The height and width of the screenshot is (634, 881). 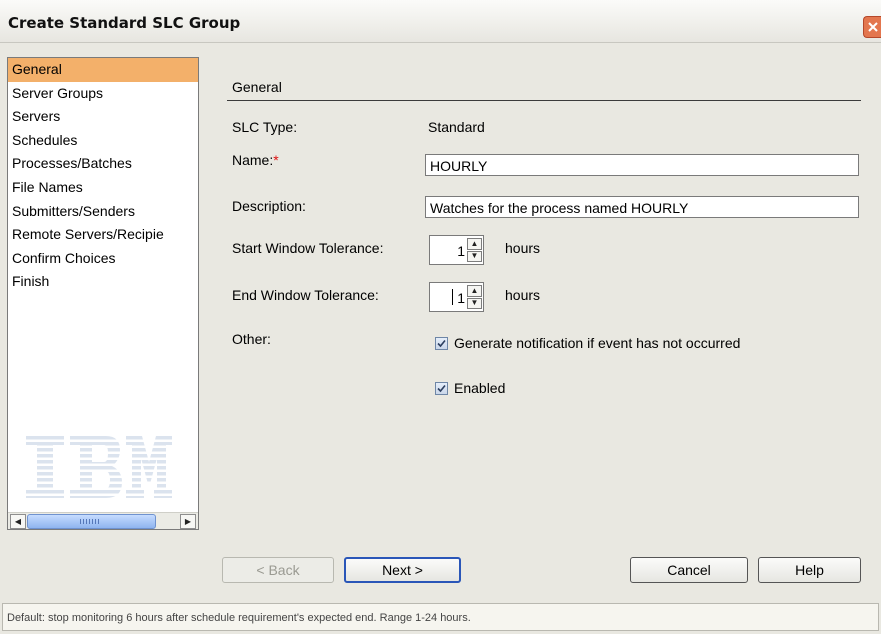 What do you see at coordinates (103, 141) in the screenshot?
I see `nav-item-schedules: Schedules` at bounding box center [103, 141].